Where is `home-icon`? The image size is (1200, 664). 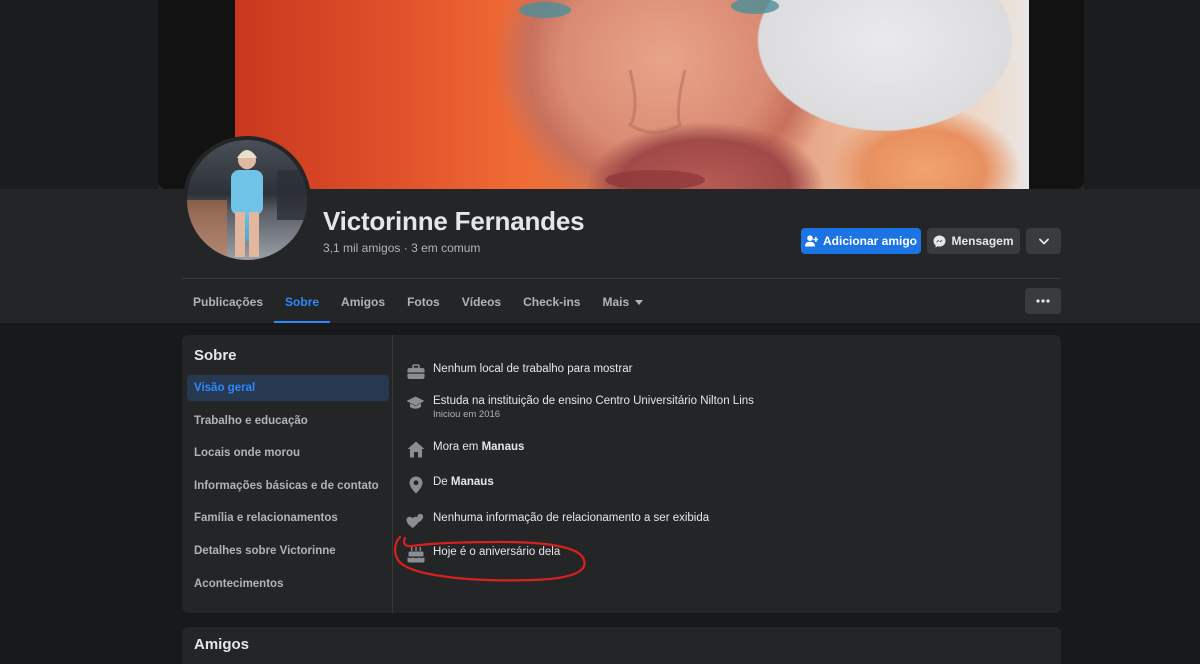 home-icon is located at coordinates (415, 449).